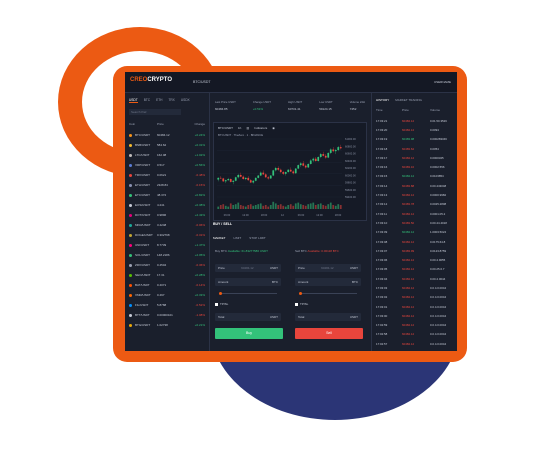  I want to click on interval-selector: 1h, so click(239, 128).